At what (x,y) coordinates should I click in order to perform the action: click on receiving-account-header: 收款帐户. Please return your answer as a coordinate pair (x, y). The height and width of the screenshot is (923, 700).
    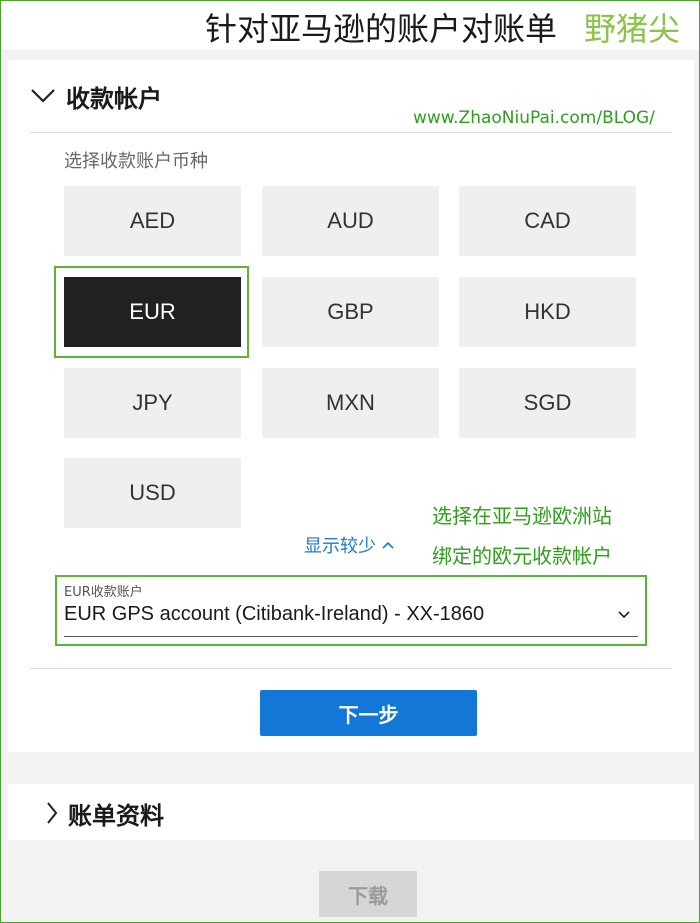
    Looking at the image, I should click on (96, 96).